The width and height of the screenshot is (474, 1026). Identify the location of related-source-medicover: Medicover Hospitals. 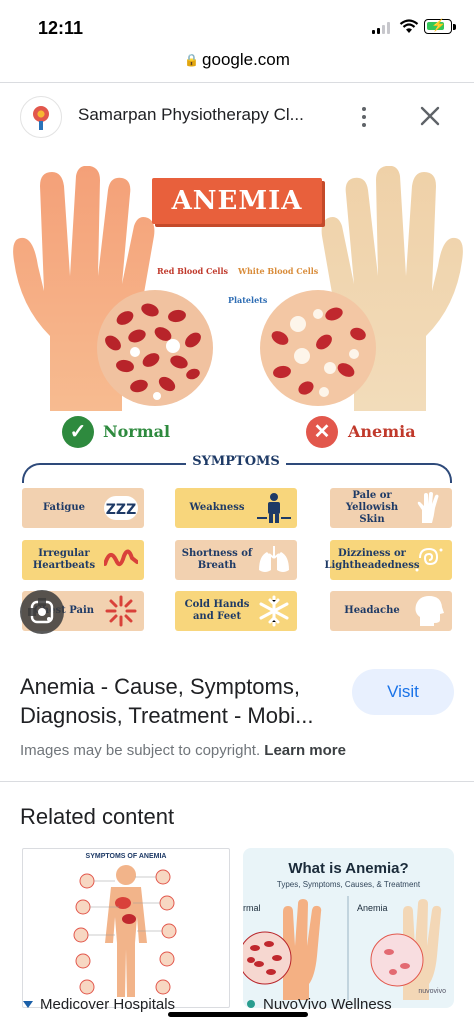
(98, 1004).